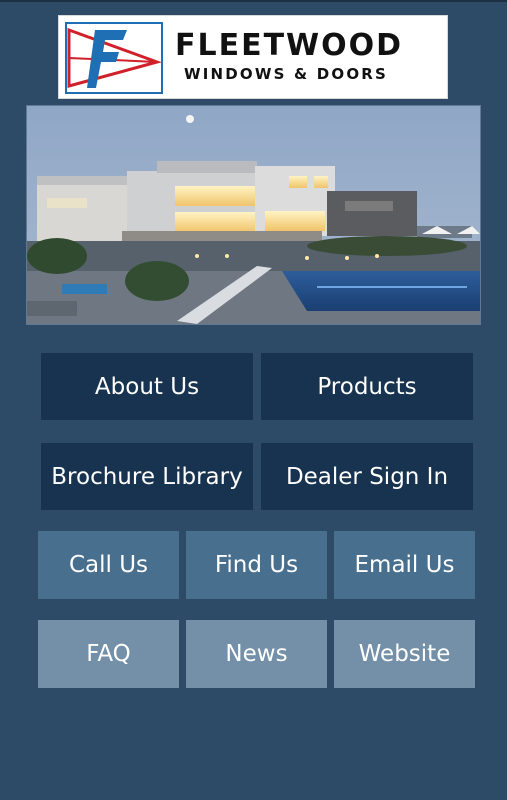 The image size is (507, 800). Describe the element at coordinates (256, 654) in the screenshot. I see `news-button: News` at that location.